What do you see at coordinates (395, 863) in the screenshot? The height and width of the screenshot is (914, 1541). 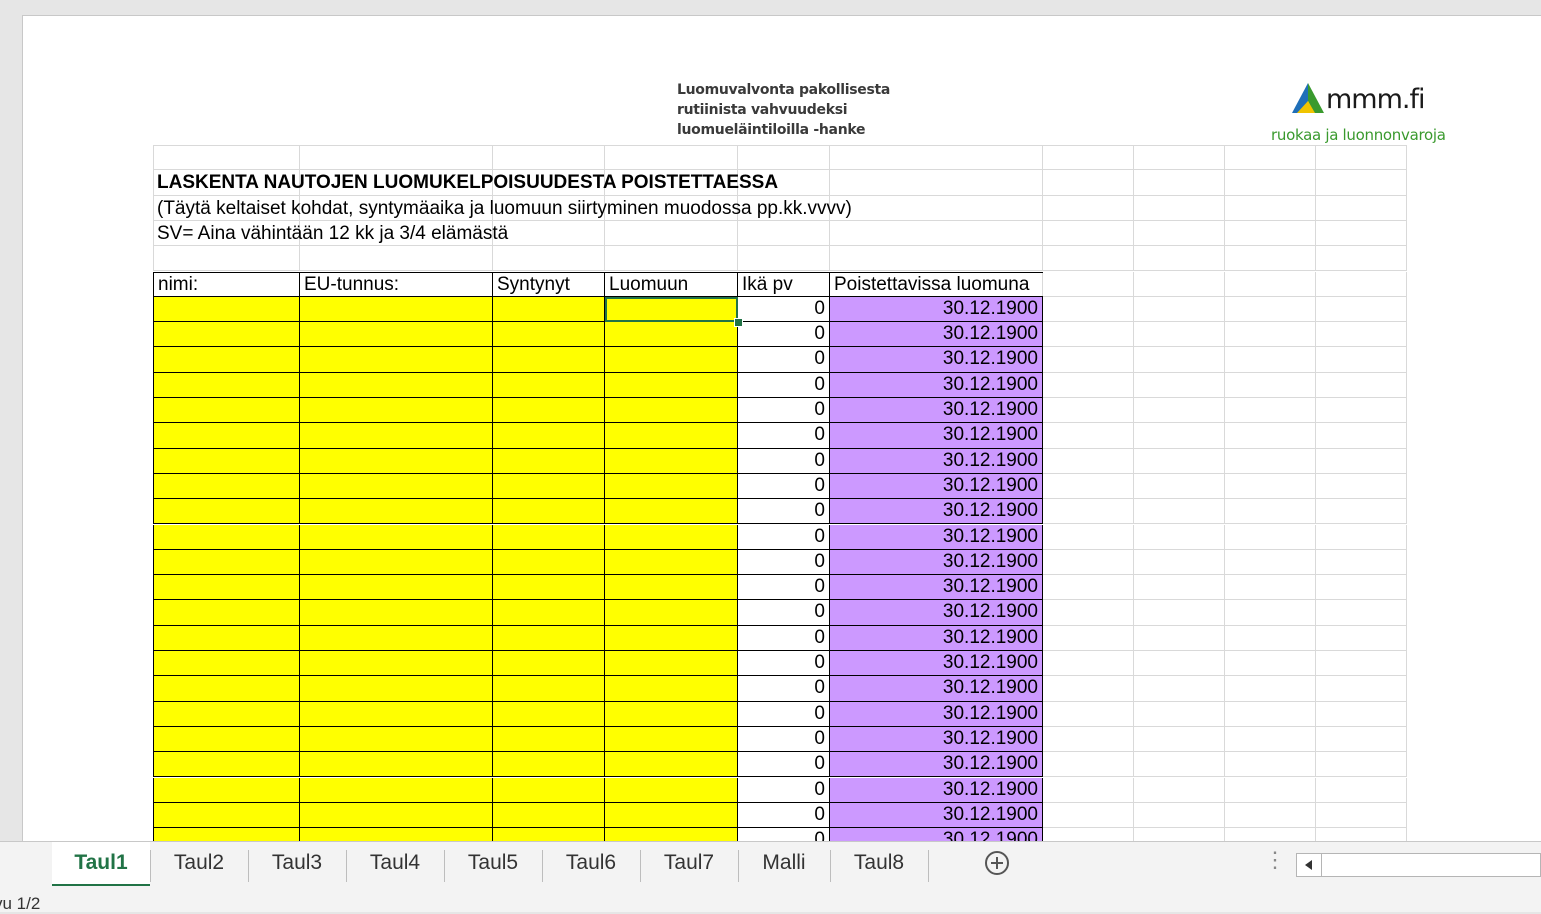 I see `sheet-tab-taul4: Taul4` at bounding box center [395, 863].